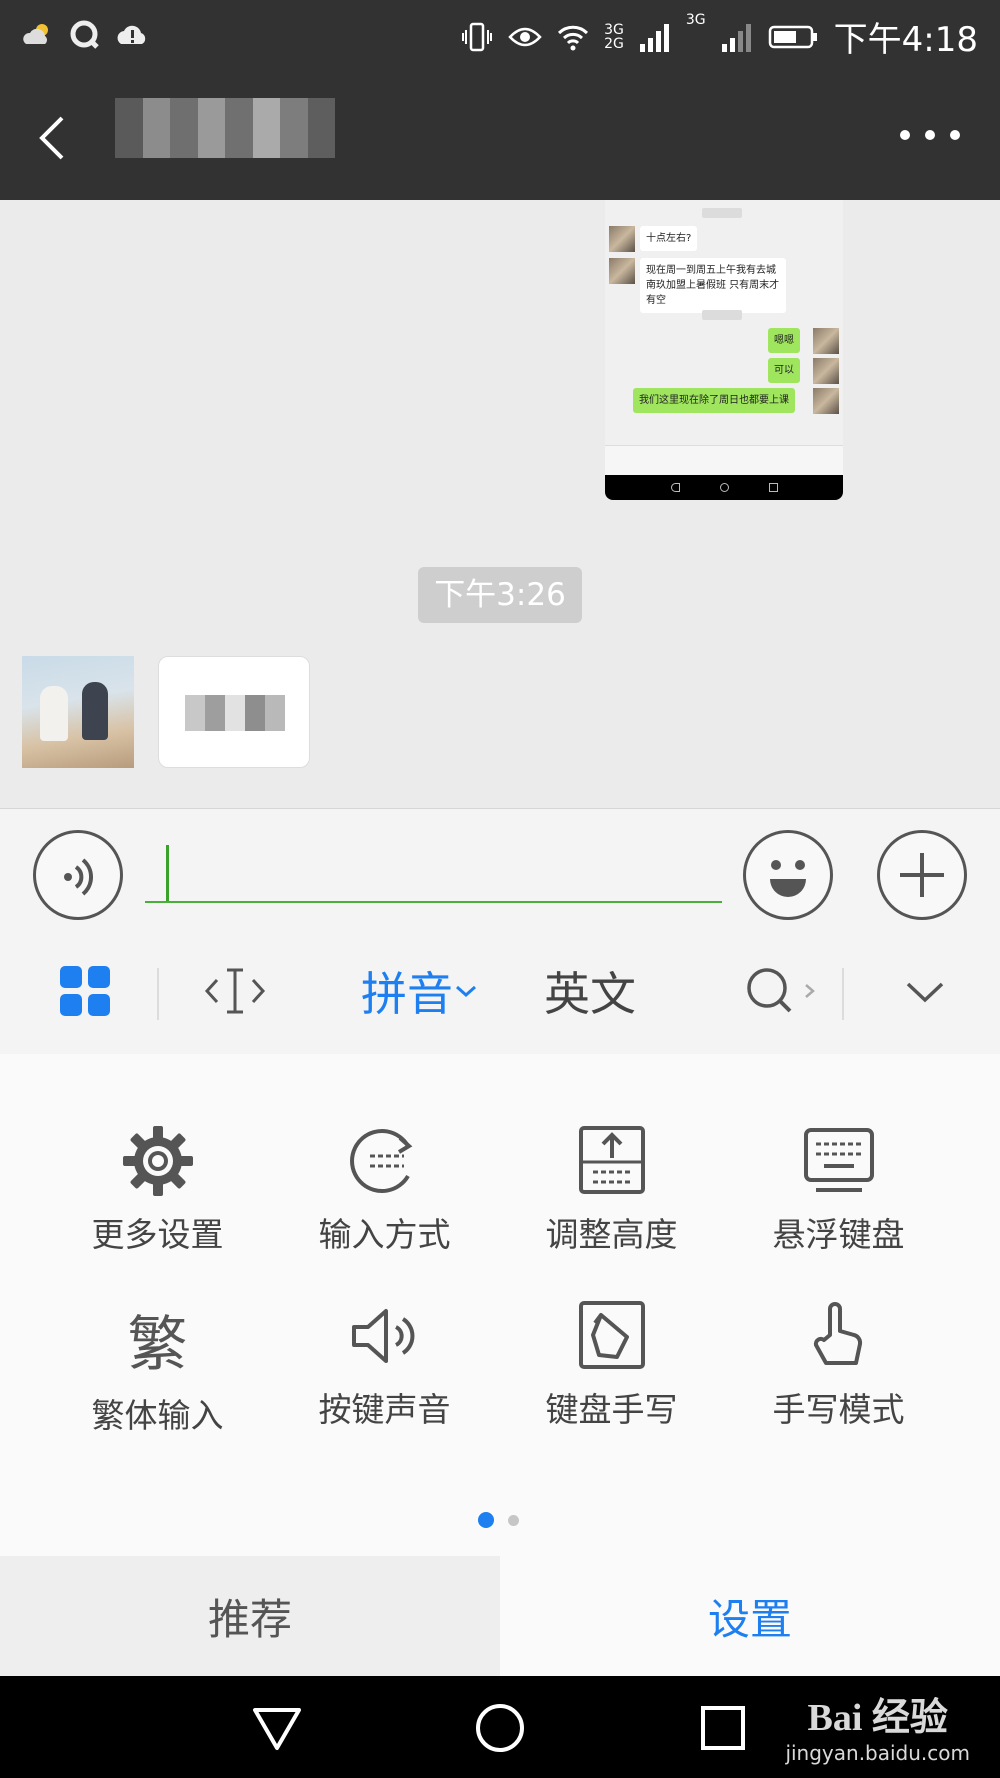 Image resolution: width=1000 pixels, height=1778 pixels. I want to click on voice-icon, so click(79, 877).